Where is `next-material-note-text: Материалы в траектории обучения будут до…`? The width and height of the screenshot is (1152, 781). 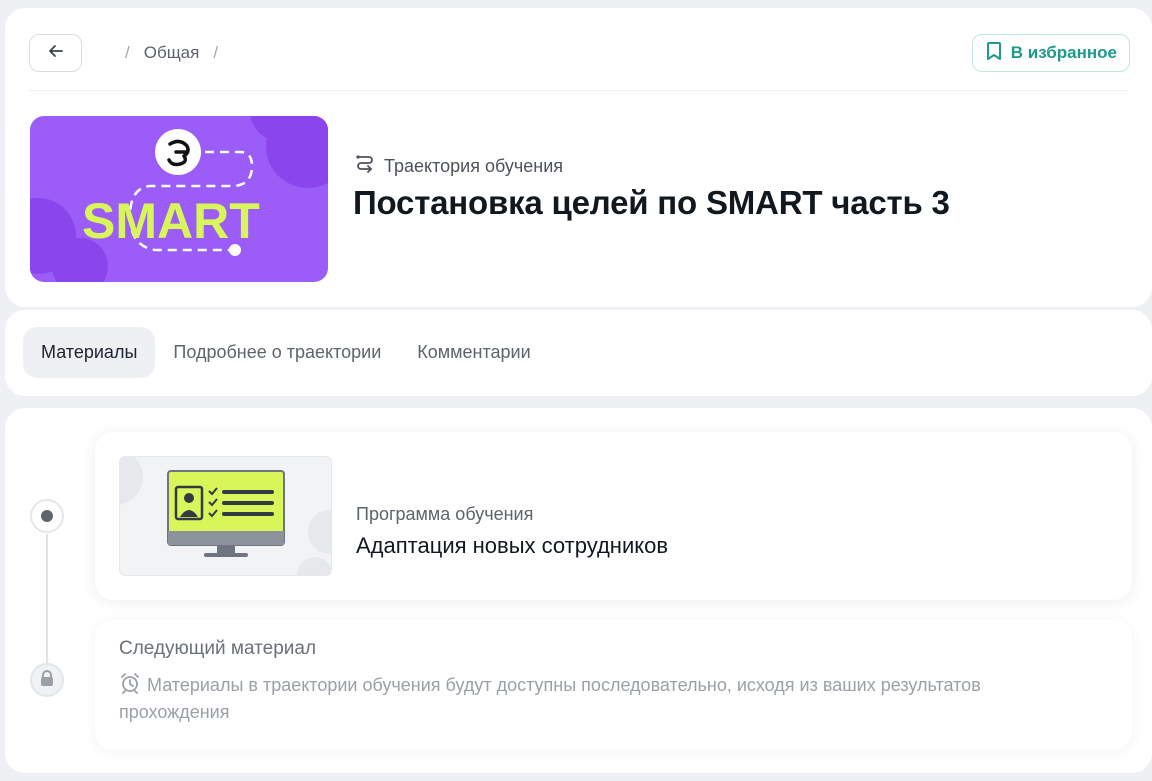 next-material-note-text: Материалы в траектории обучения будут до… is located at coordinates (550, 698).